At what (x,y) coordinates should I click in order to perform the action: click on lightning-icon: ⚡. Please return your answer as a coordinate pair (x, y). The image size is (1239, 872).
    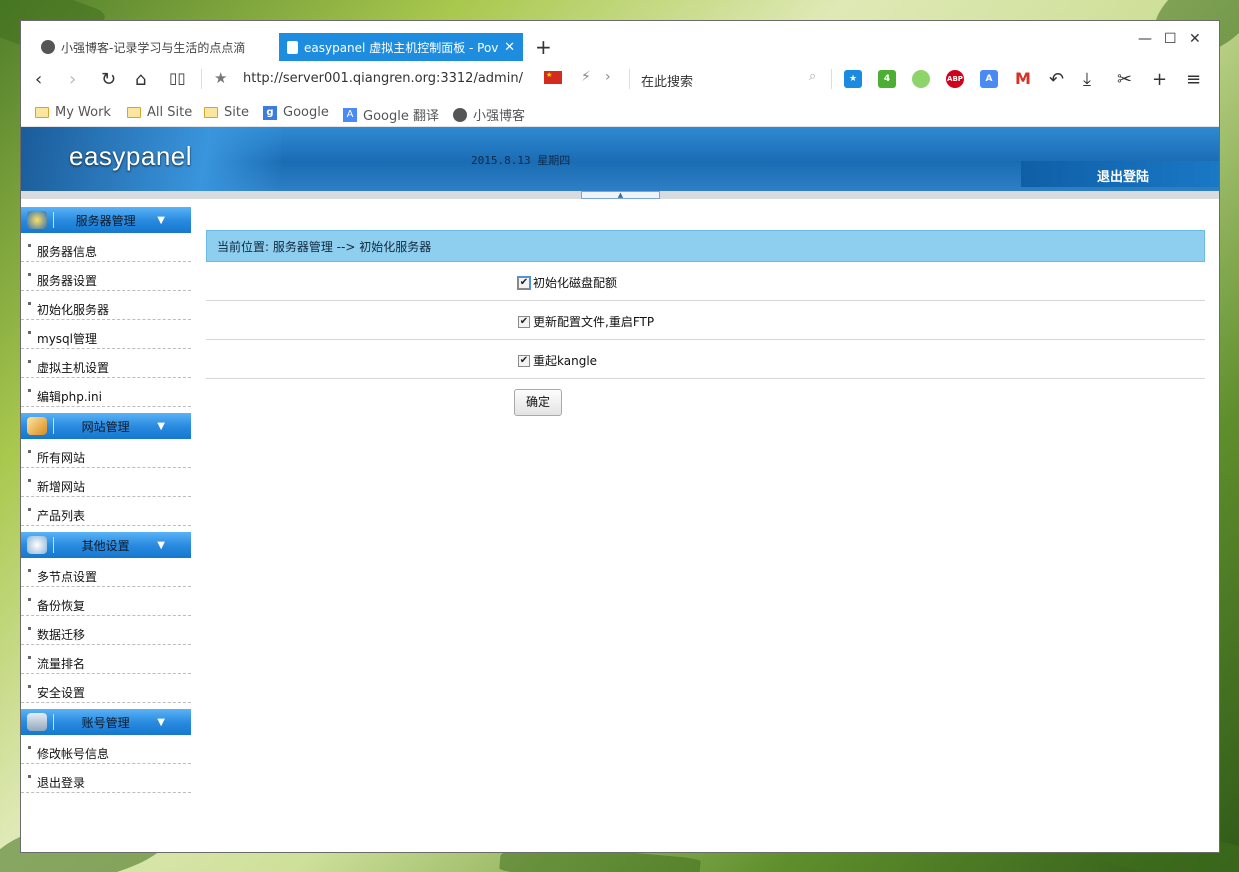
    Looking at the image, I should click on (586, 77).